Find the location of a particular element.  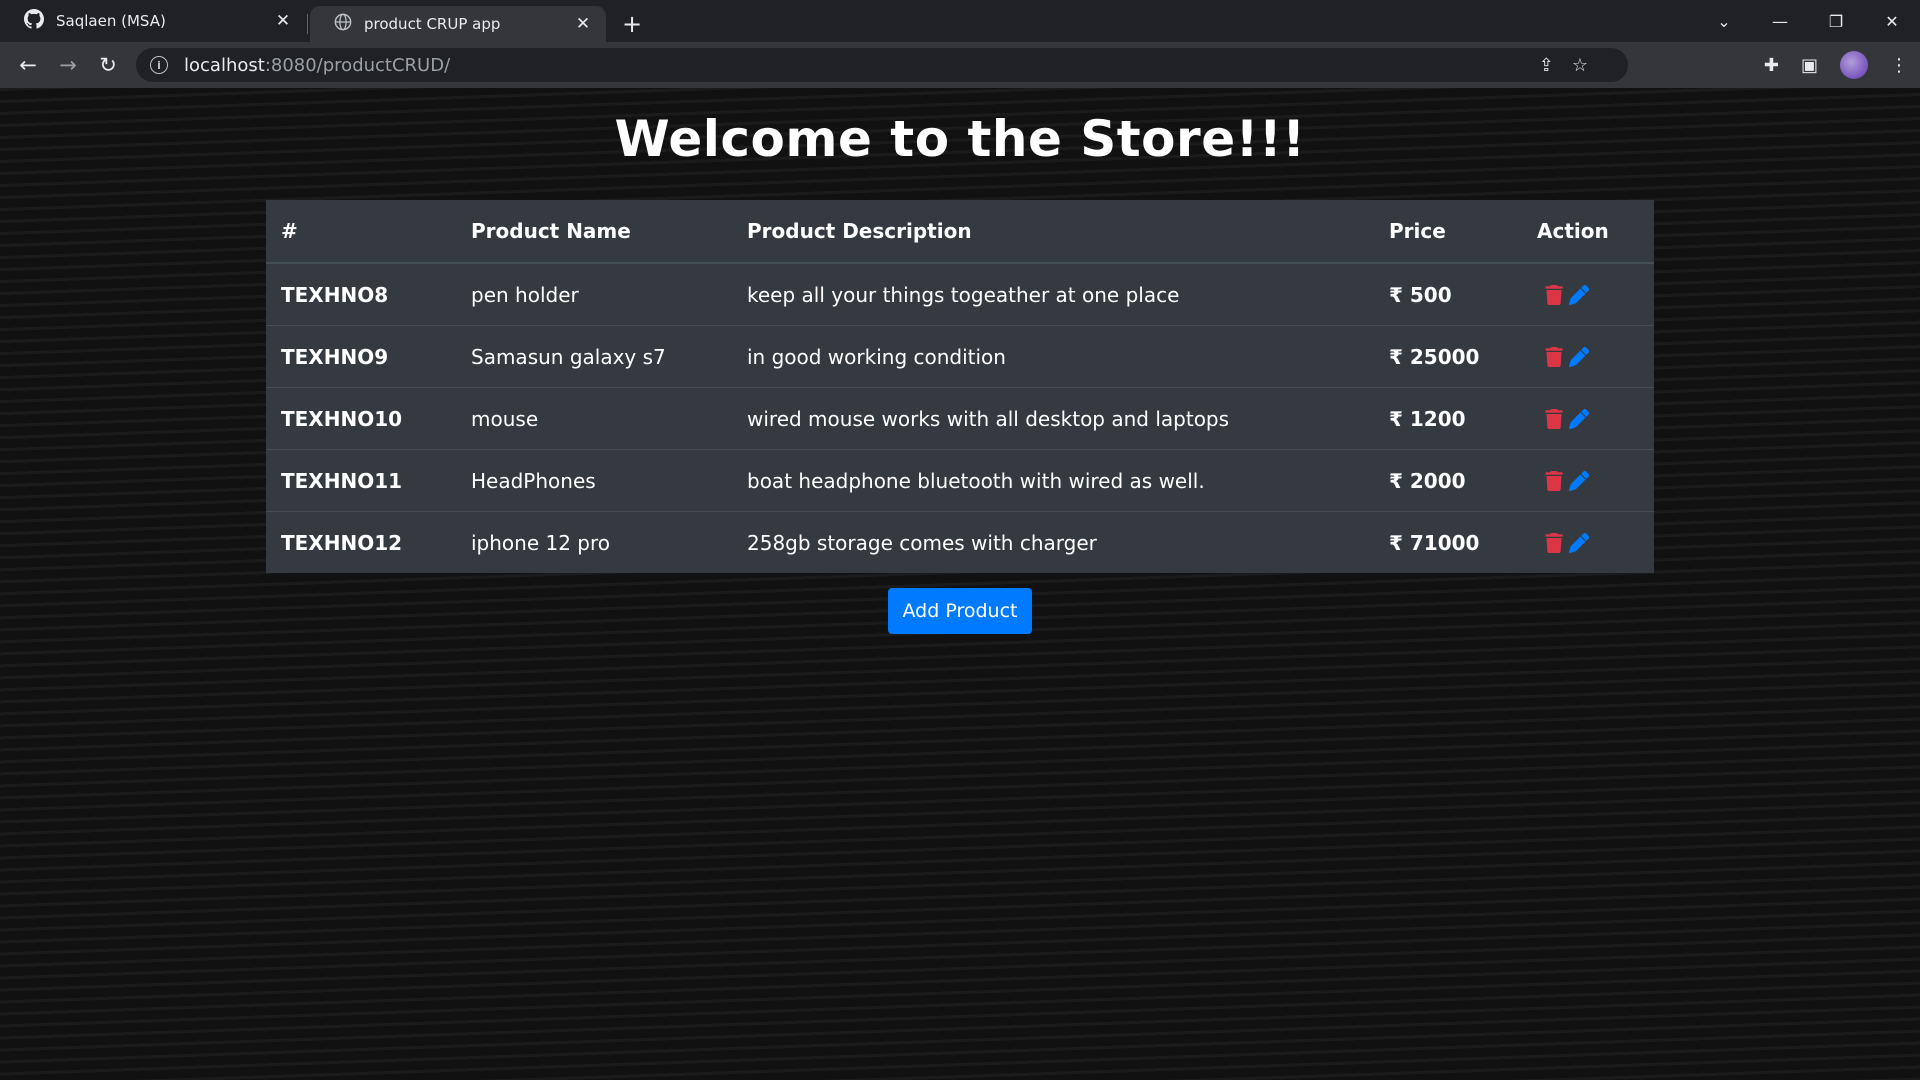

url-host: localhost is located at coordinates (224, 65).